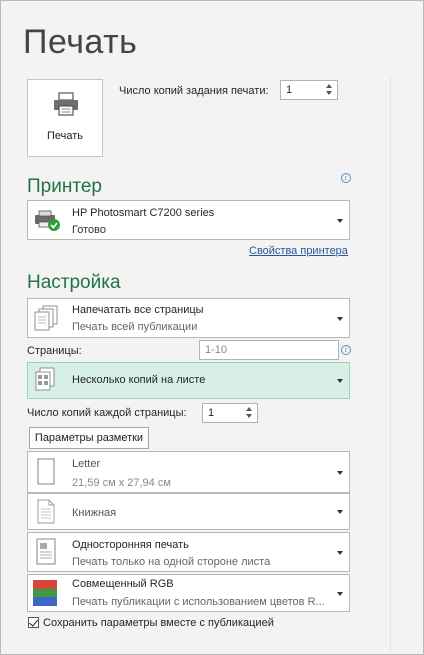  What do you see at coordinates (65, 118) in the screenshot?
I see `print-button: Печать` at bounding box center [65, 118].